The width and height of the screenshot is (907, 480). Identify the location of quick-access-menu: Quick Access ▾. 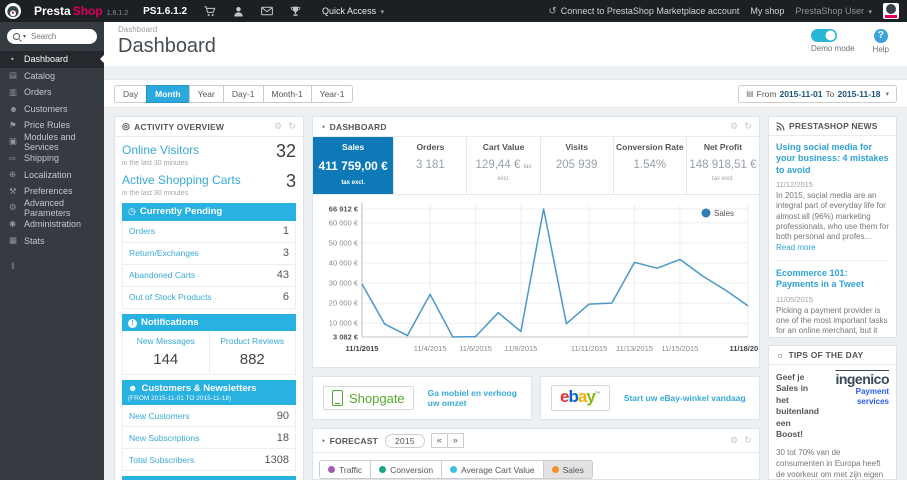
(353, 11).